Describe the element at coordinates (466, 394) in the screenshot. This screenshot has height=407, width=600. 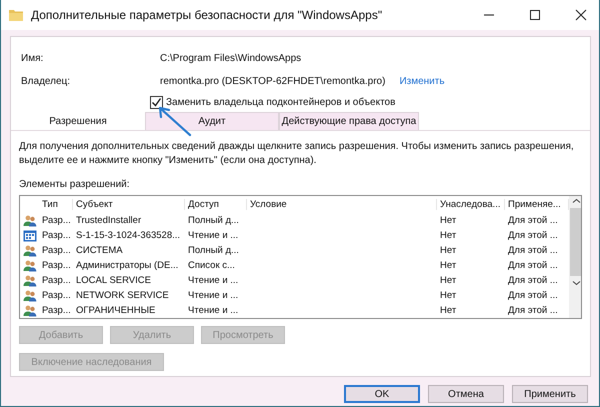
I see `dialog-button: Отмена` at that location.